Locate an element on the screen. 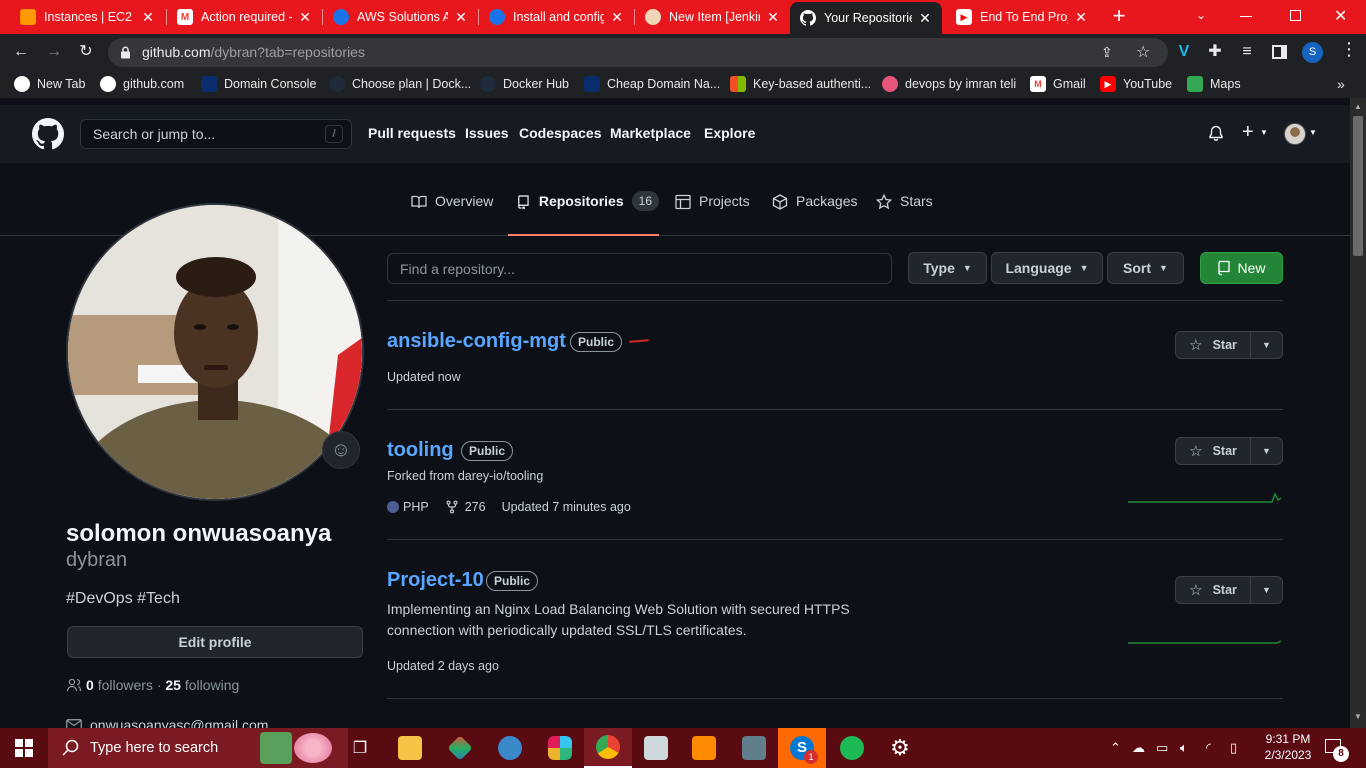 The image size is (1366, 768). minimize-icon is located at coordinates (1246, 16).